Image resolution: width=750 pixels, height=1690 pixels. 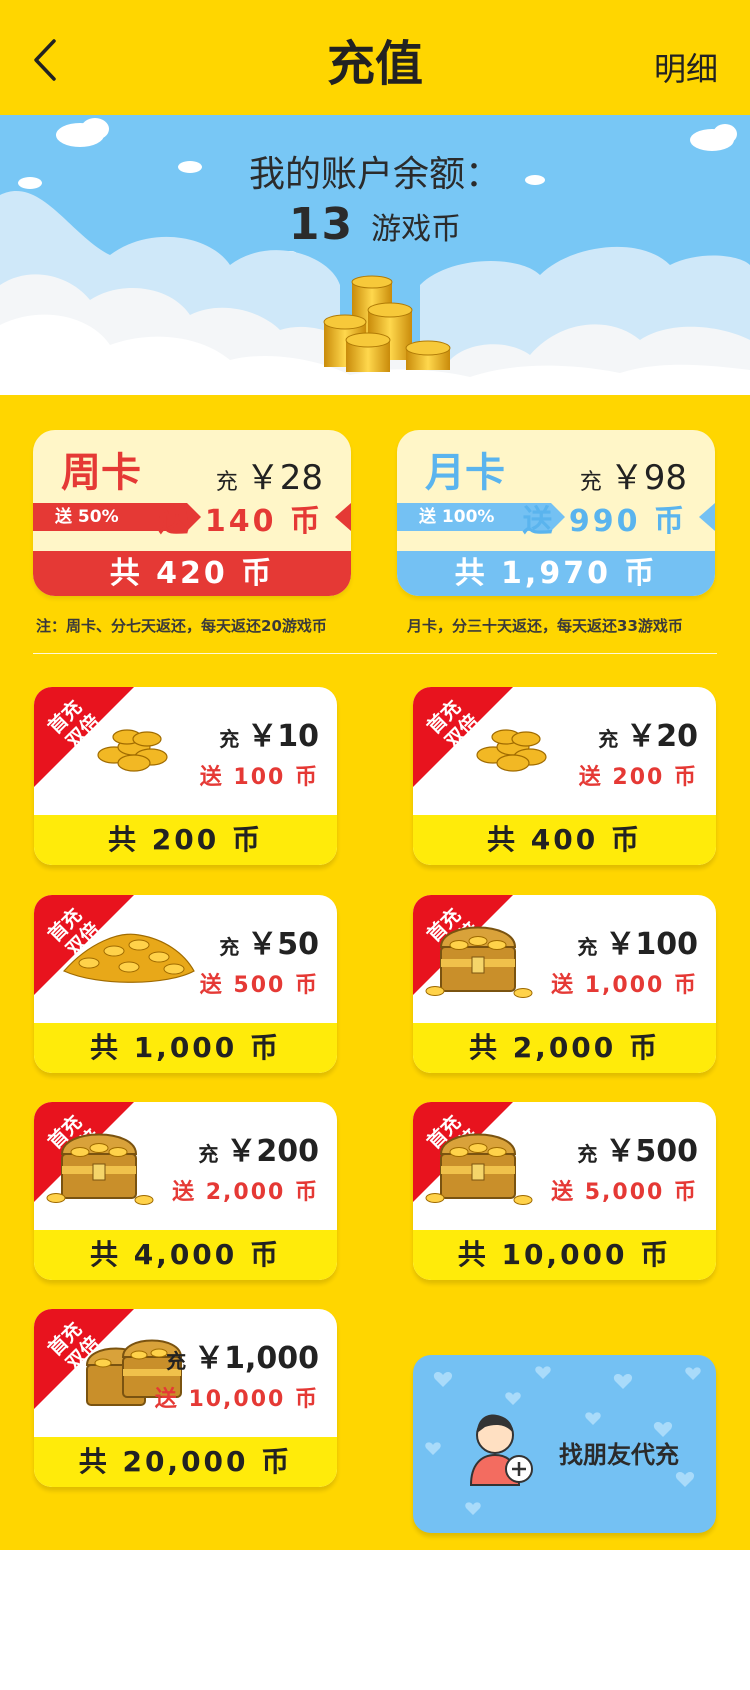 What do you see at coordinates (465, 473) in the screenshot?
I see `month-card-name: 月卡` at bounding box center [465, 473].